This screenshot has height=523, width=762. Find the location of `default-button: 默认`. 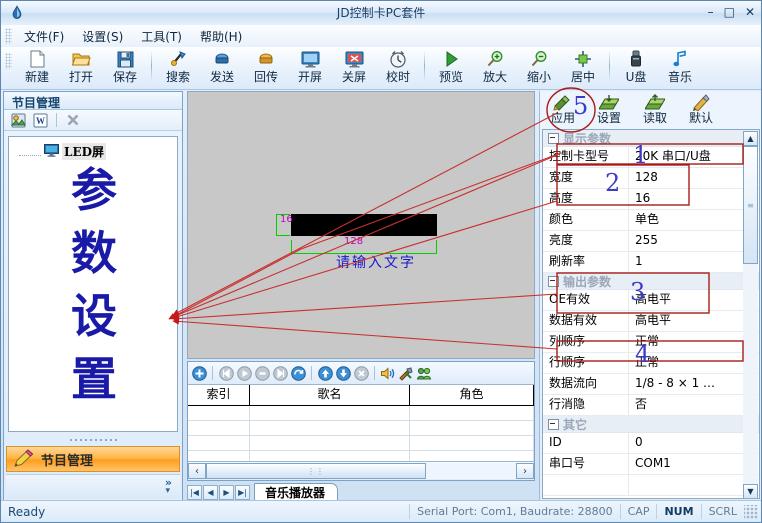

default-button: 默认 is located at coordinates (701, 109).